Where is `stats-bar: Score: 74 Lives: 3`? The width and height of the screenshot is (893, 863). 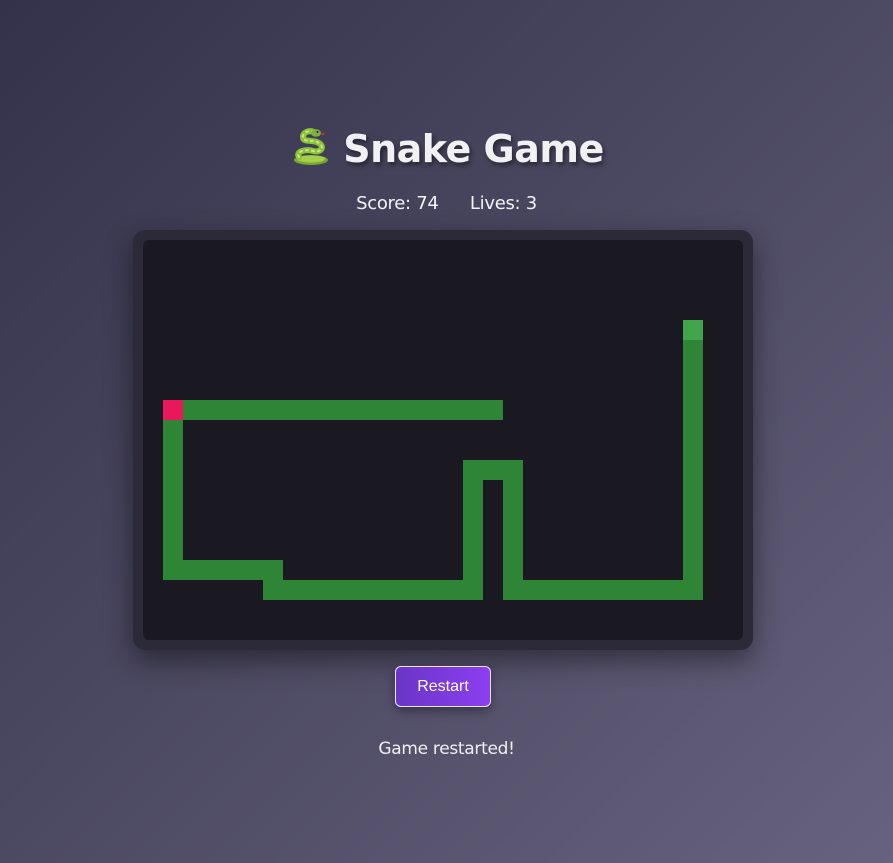
stats-bar: Score: 74 Lives: 3 is located at coordinates (446, 204).